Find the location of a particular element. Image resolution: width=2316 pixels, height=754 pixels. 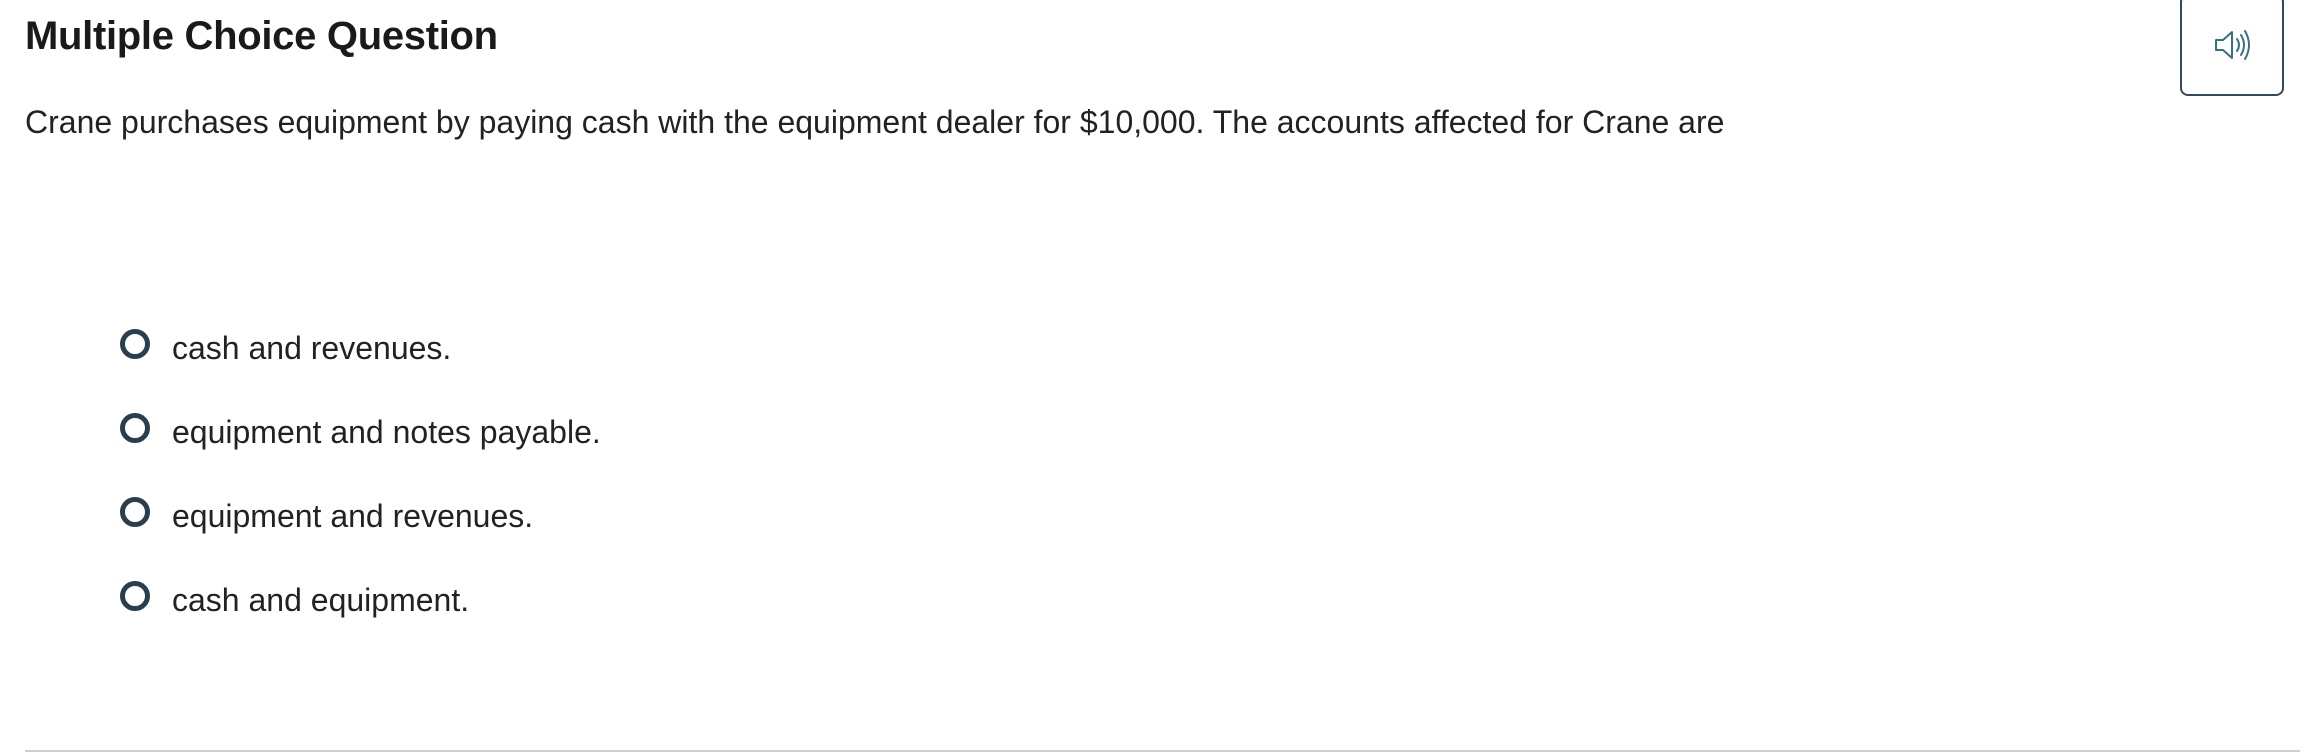

answer-option: cash and revenues. is located at coordinates (360, 348).